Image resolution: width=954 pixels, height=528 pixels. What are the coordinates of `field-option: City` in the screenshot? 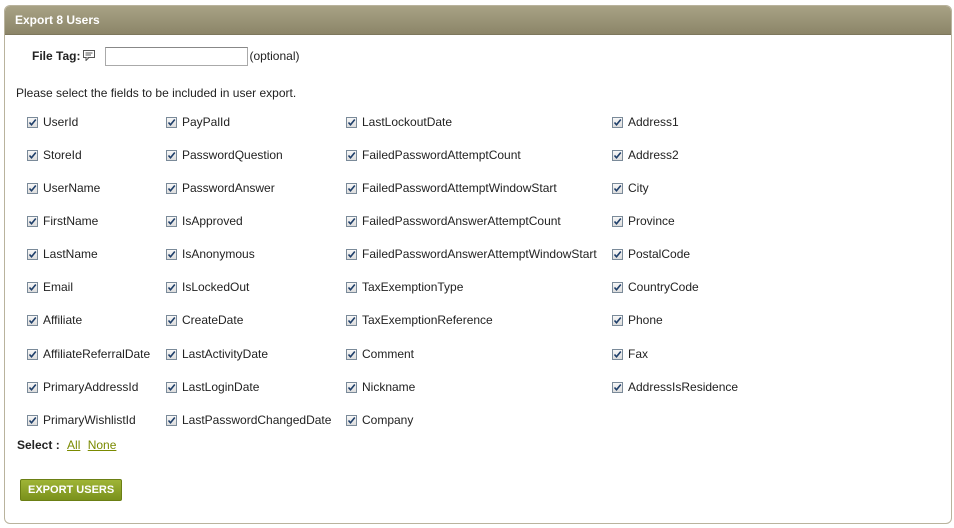 It's located at (630, 188).